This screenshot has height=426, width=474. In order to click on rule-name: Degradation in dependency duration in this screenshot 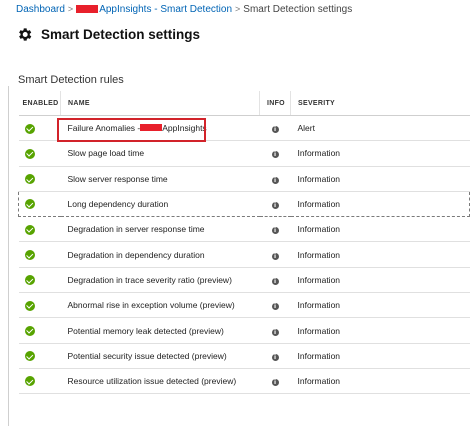, I will do `click(160, 254)`.